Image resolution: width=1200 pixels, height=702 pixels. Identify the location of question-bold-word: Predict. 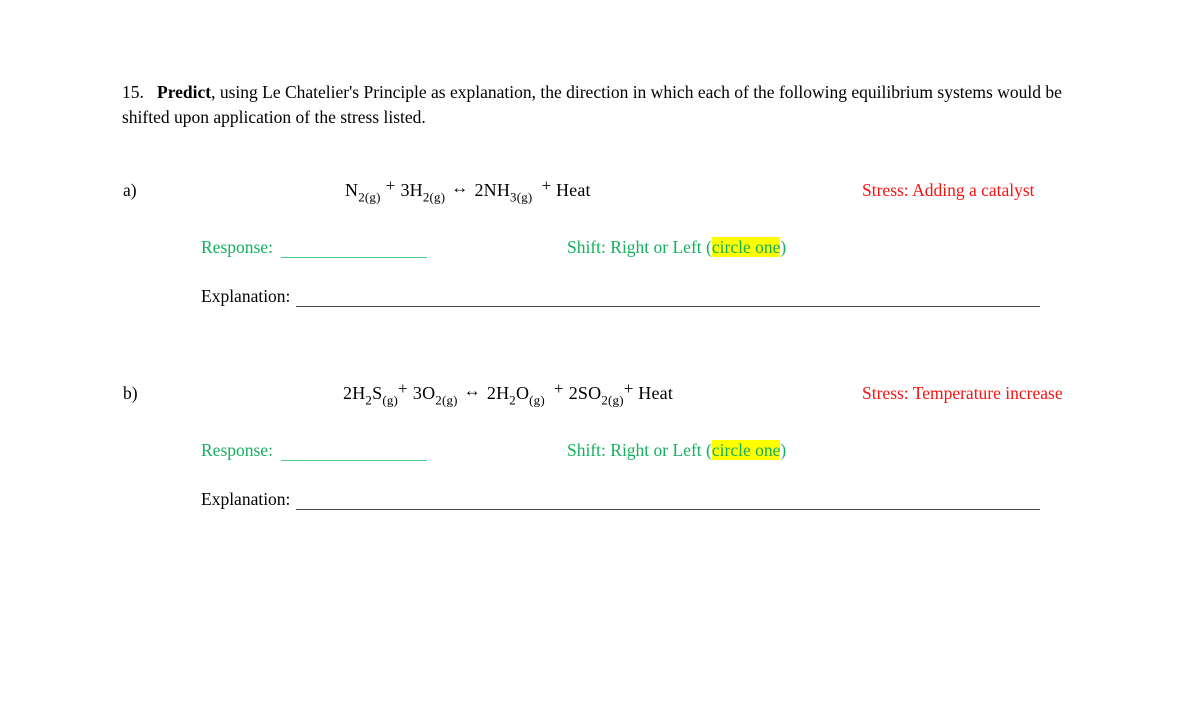
(184, 92).